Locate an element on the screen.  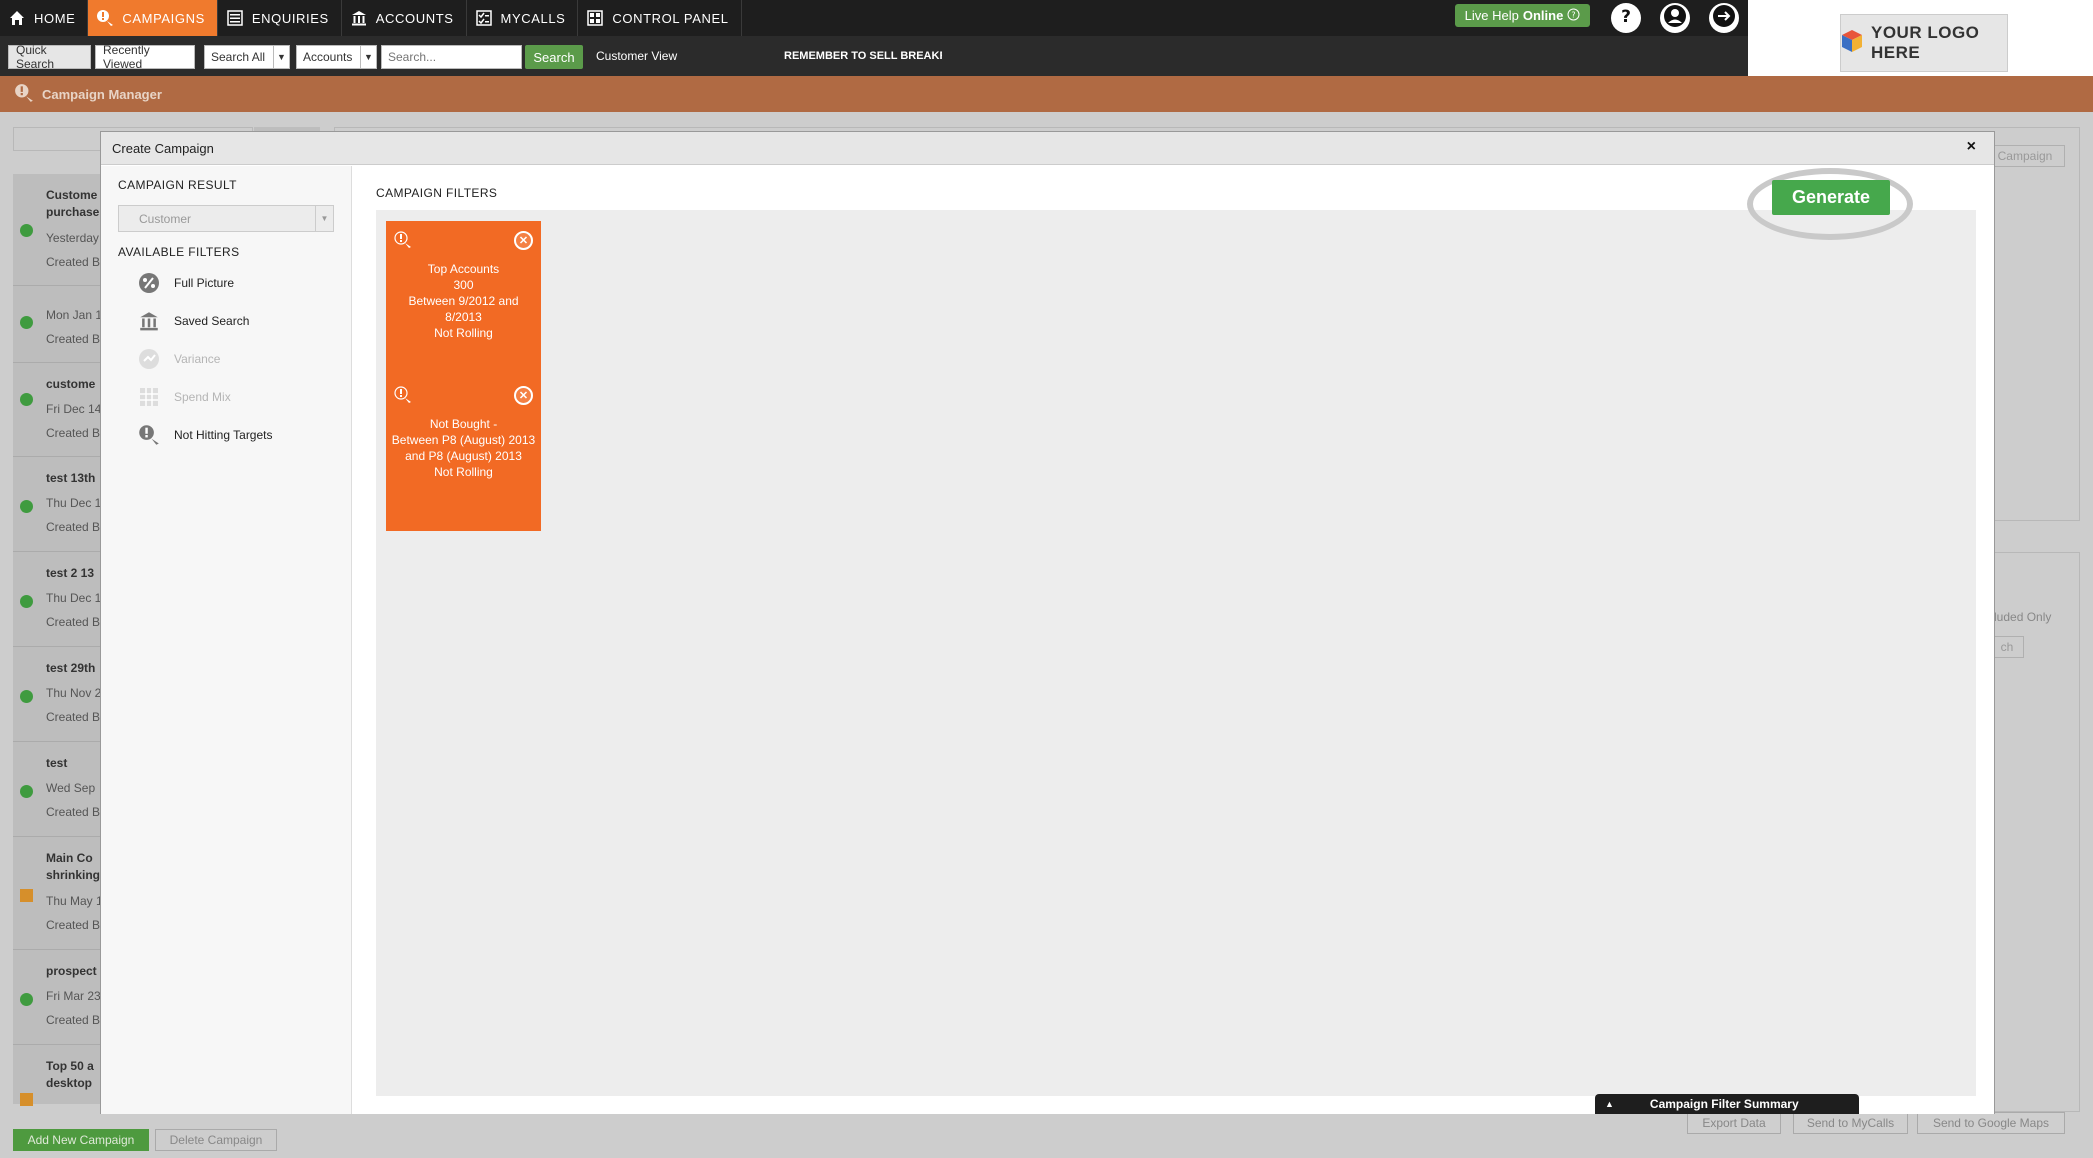
search-all-label: Search All is located at coordinates (238, 57).